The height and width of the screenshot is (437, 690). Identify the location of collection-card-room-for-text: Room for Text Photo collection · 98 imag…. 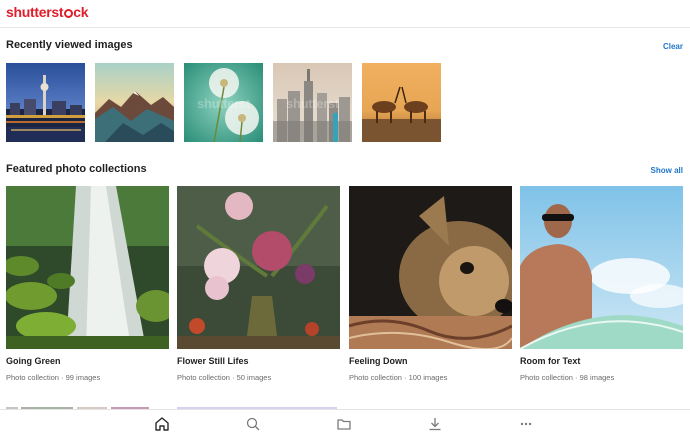
(601, 286).